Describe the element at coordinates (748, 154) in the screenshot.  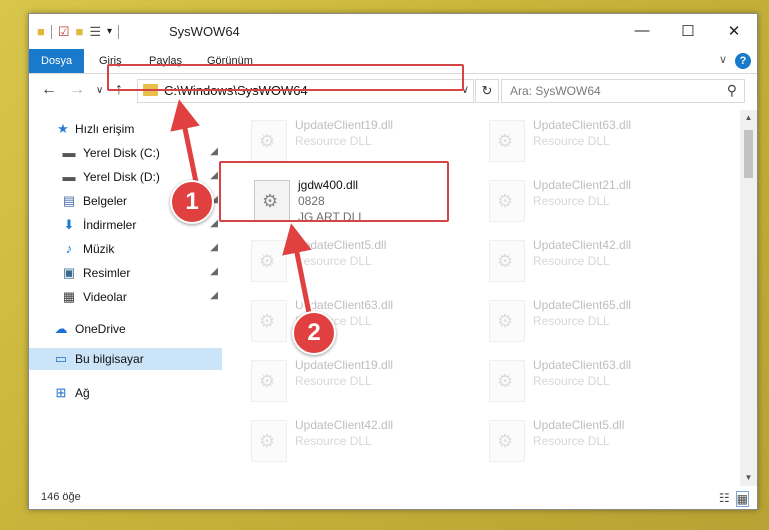
I see `scroll-thumb` at that location.